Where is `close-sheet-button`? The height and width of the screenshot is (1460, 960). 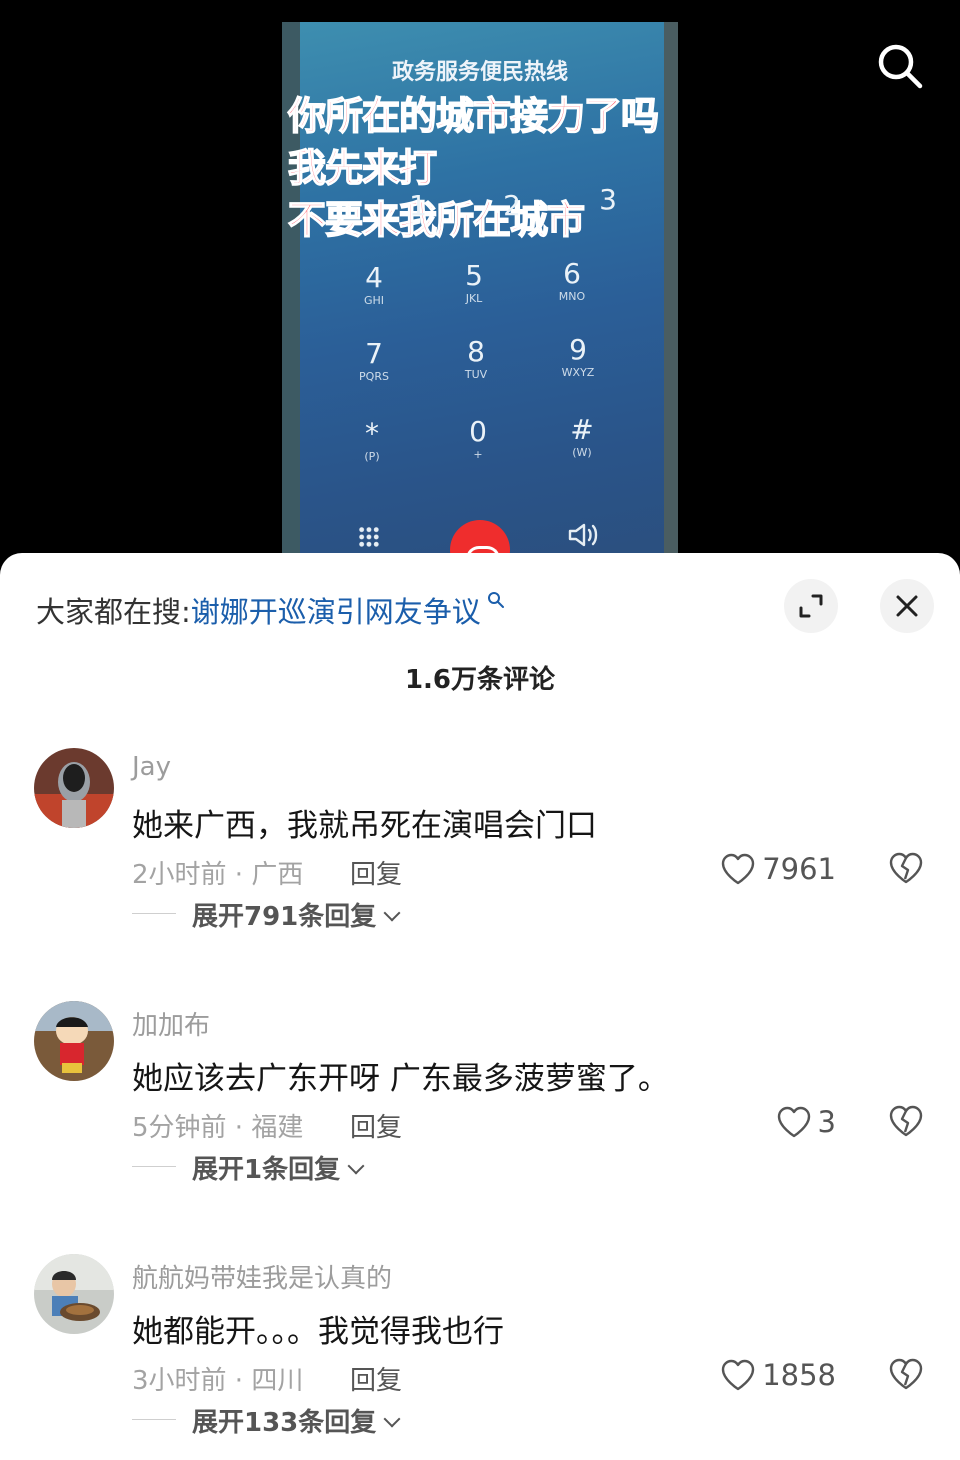 close-sheet-button is located at coordinates (907, 606).